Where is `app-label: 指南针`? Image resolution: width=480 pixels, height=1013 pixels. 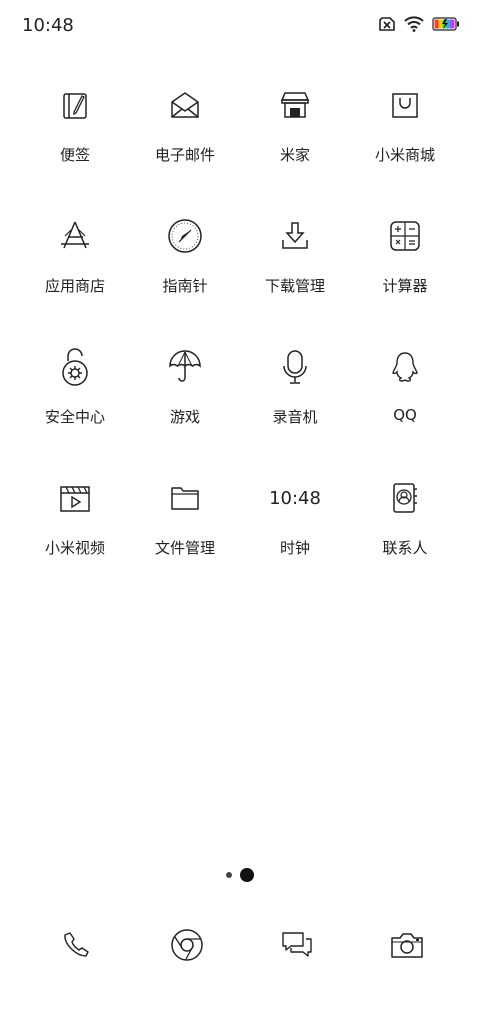
app-label: 指南针 is located at coordinates (185, 286).